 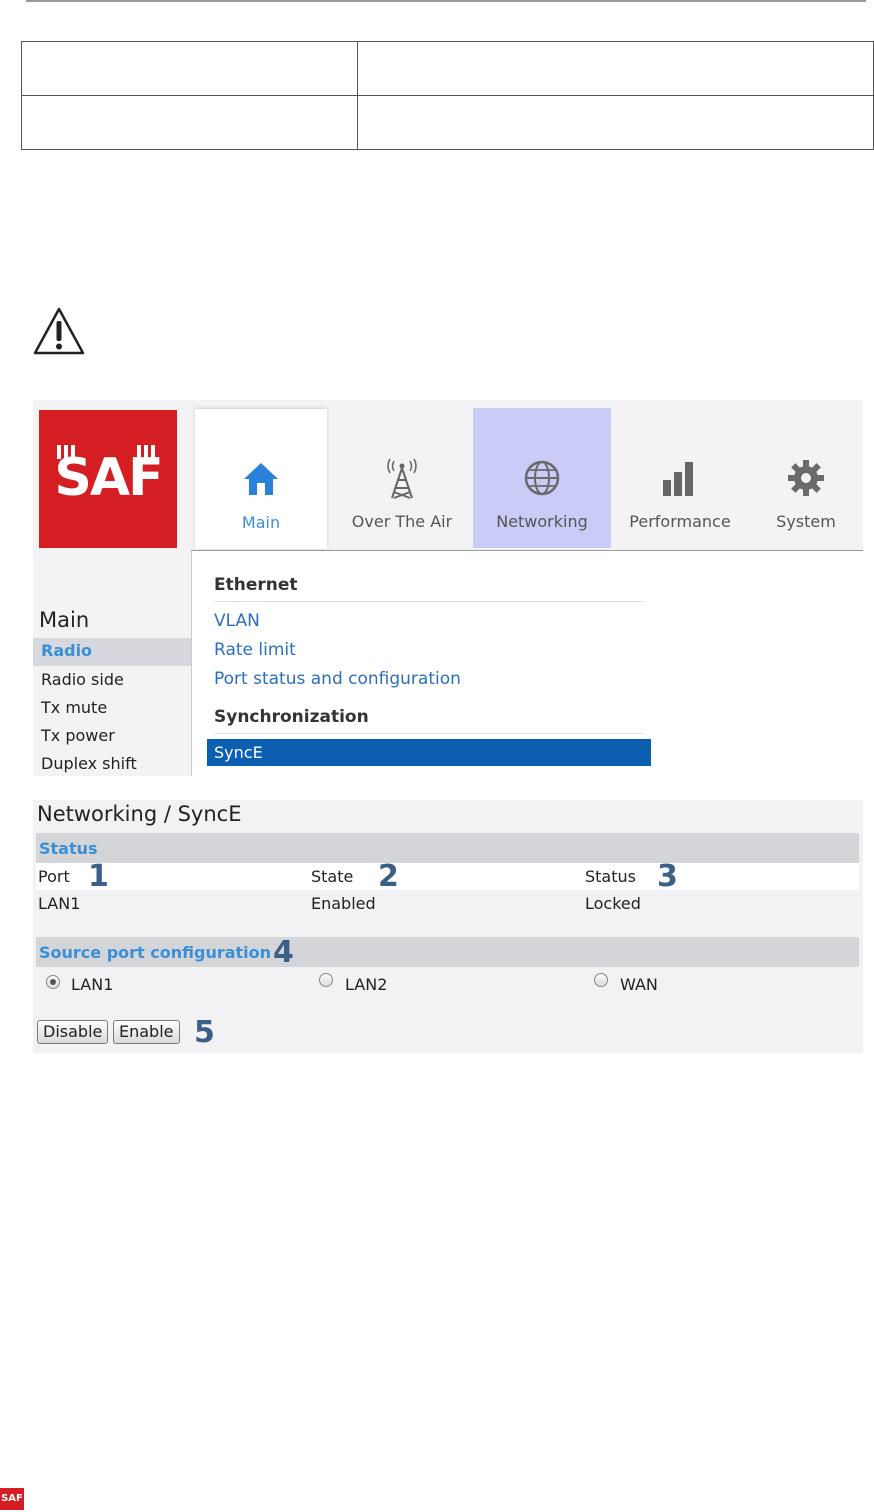 I want to click on sidebar-item-radio-side: Radio side, so click(x=82, y=679).